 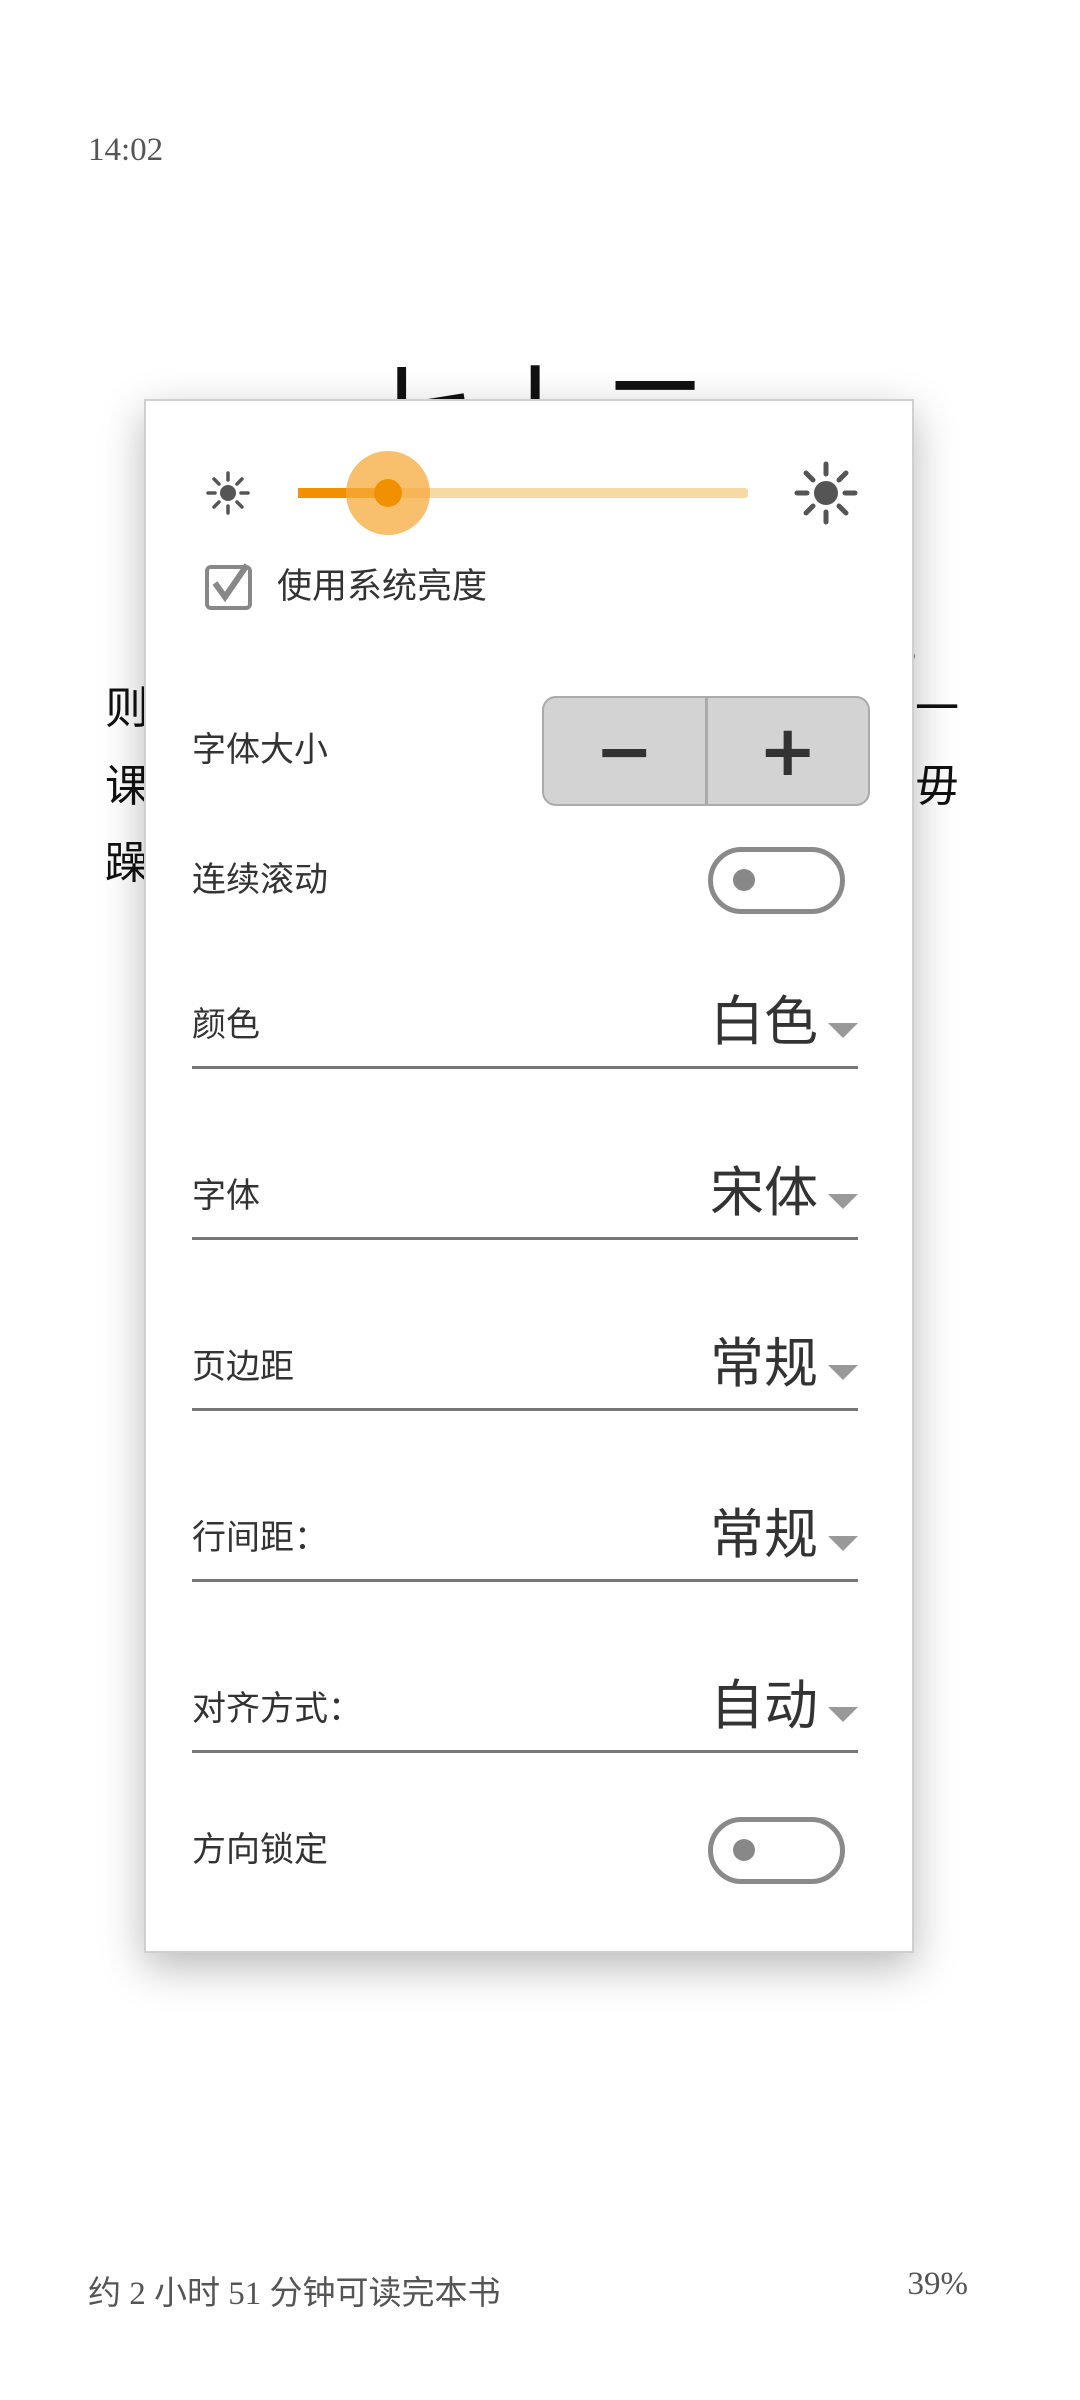 What do you see at coordinates (826, 493) in the screenshot?
I see `sun-large-icon` at bounding box center [826, 493].